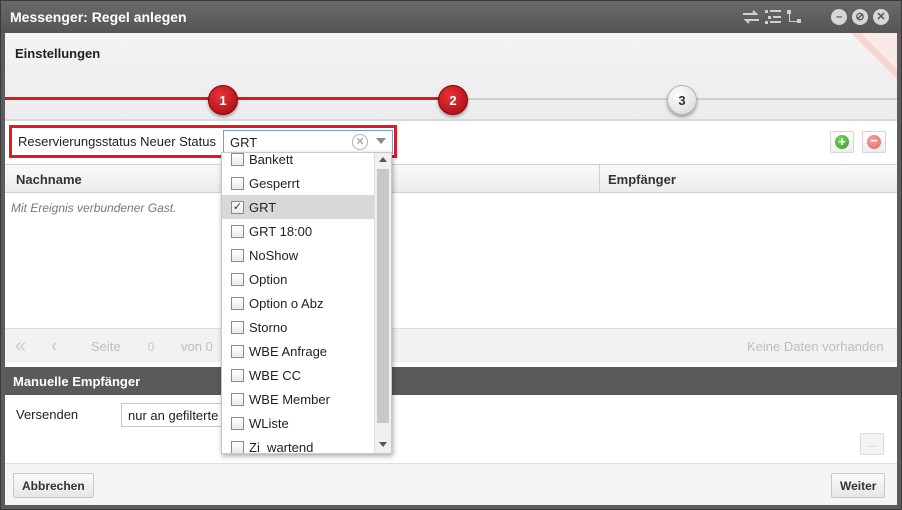 Image resolution: width=902 pixels, height=510 pixels. What do you see at coordinates (237, 207) in the screenshot?
I see `checkbox-checked-icon: ✓` at bounding box center [237, 207].